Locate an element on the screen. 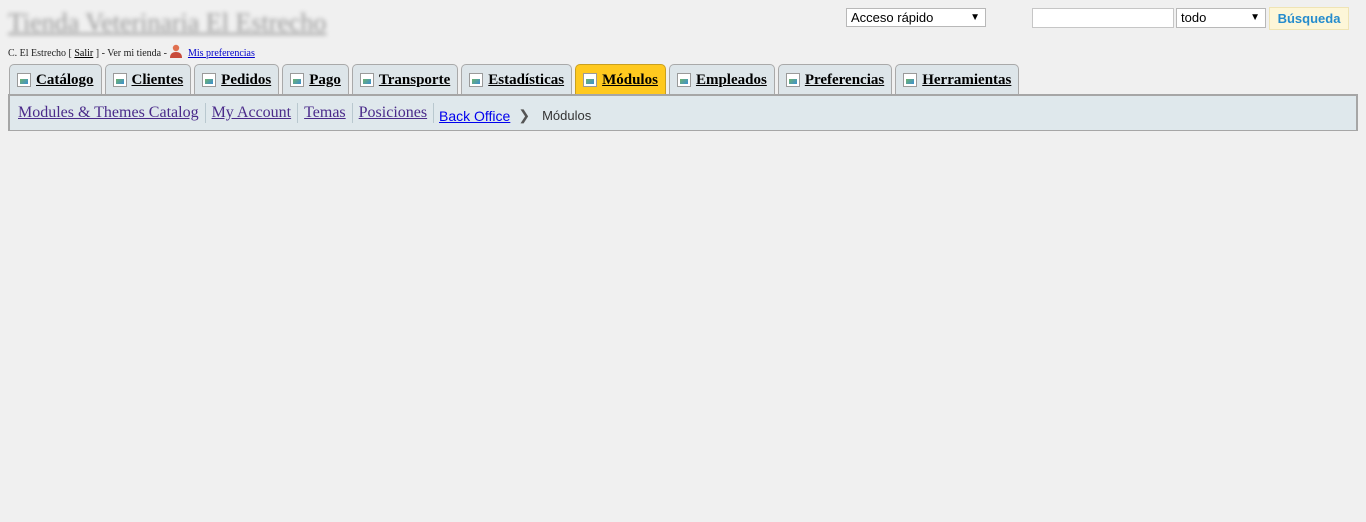 The image size is (1366, 522). tab-pago: Pago is located at coordinates (315, 79).